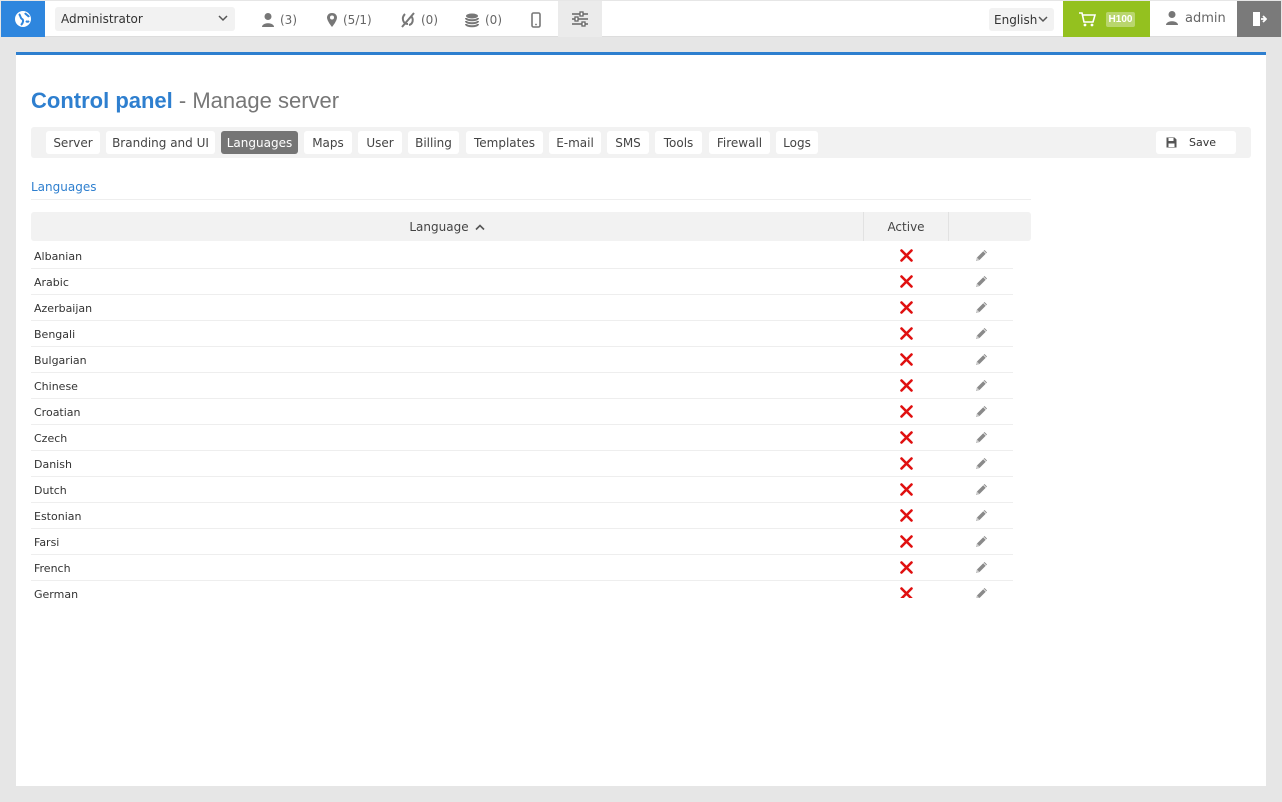 This screenshot has width=1282, height=802. I want to click on table-header: Language Active, so click(531, 226).